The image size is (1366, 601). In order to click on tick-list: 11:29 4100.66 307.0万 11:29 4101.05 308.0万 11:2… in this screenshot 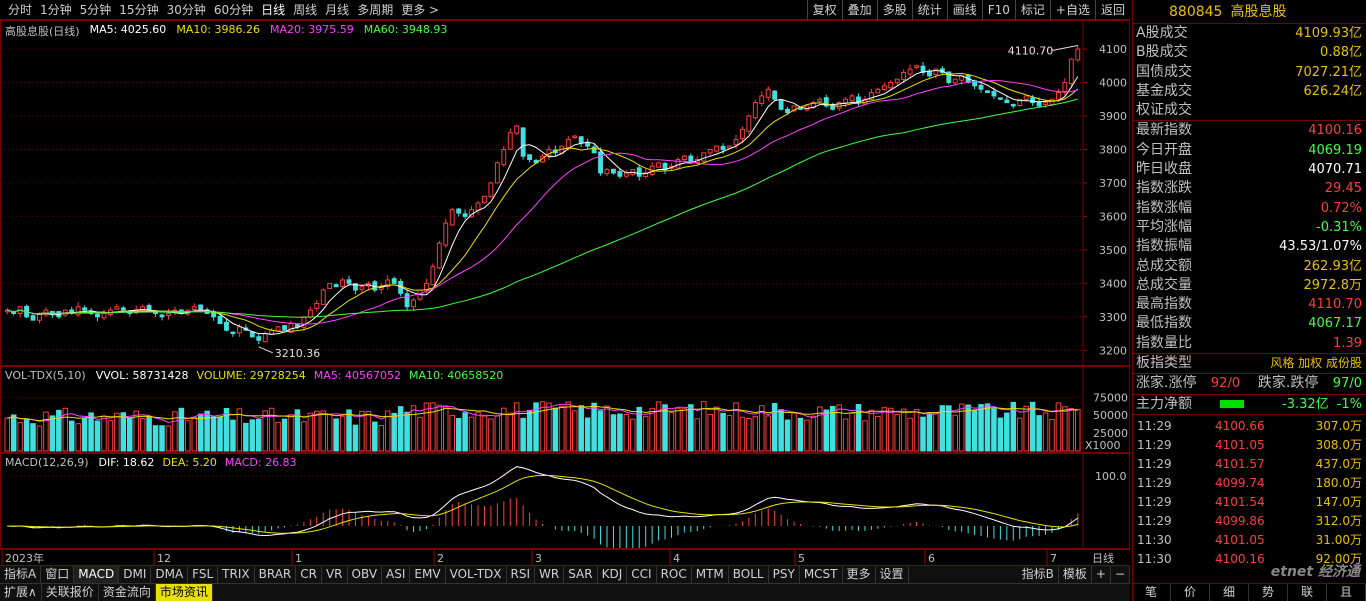, I will do `click(1249, 492)`.